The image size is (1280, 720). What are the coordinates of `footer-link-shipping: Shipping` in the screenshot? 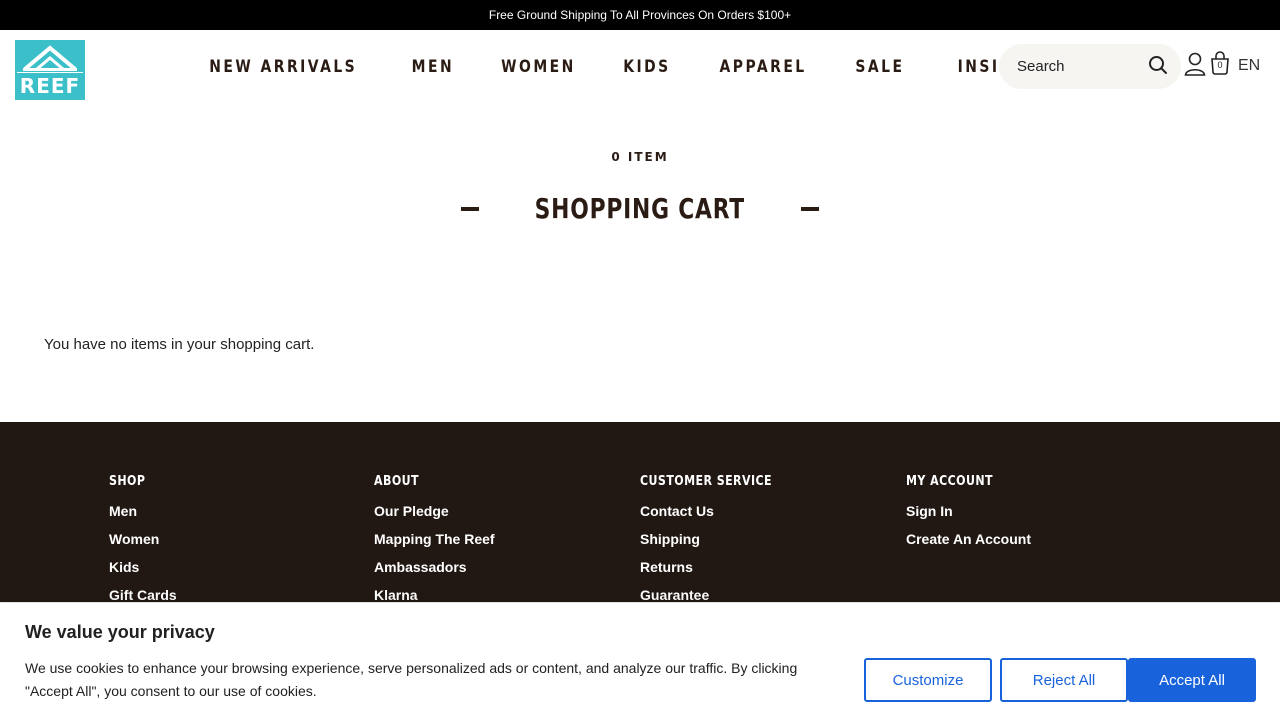 It's located at (765, 545).